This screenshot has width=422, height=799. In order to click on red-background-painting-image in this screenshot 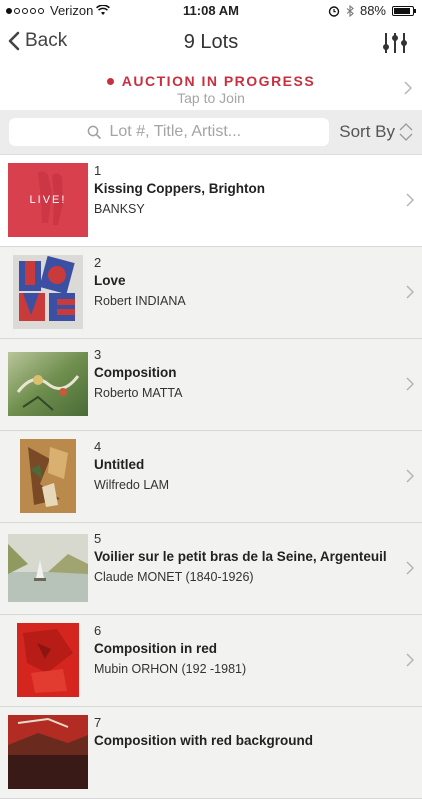, I will do `click(48, 752)`.